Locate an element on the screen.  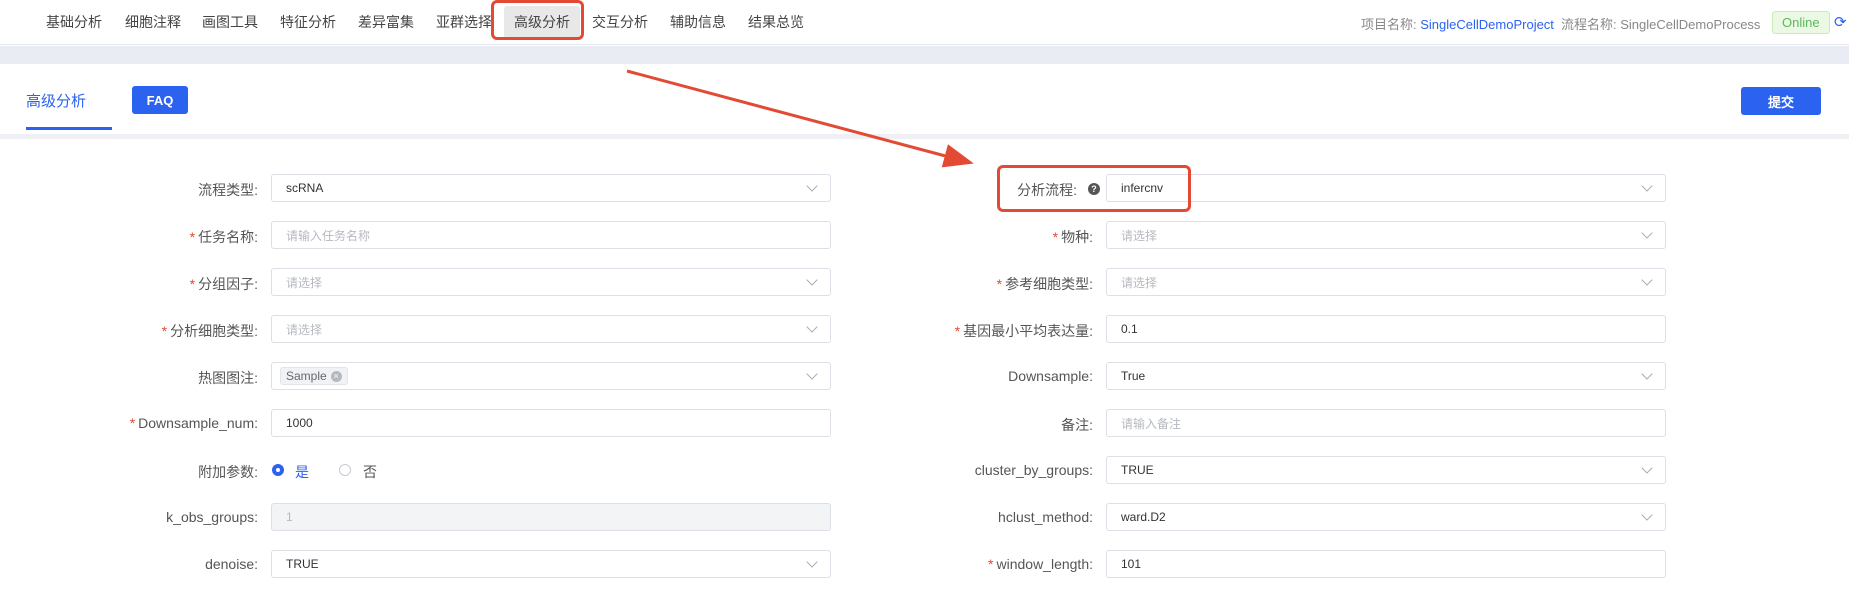
species-label: * 物种: is located at coordinates (1072, 237).